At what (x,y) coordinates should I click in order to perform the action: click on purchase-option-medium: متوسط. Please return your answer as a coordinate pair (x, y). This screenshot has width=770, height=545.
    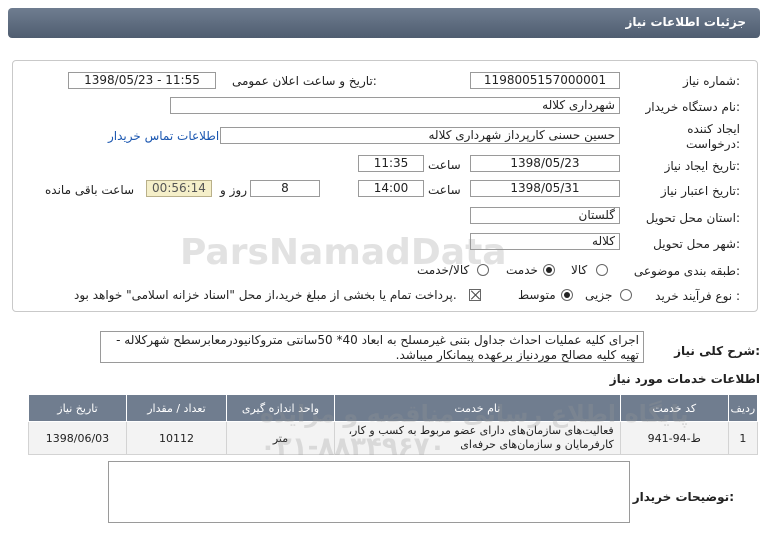
    Looking at the image, I should click on (537, 295).